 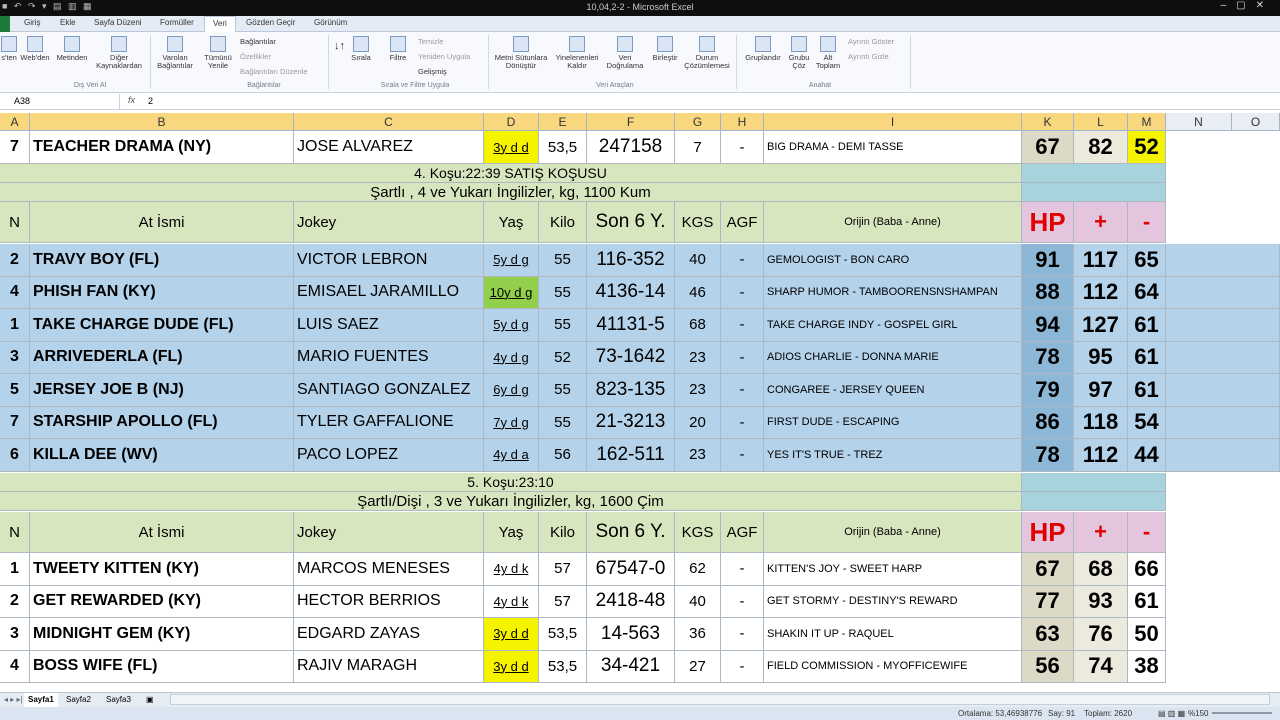 I want to click on race-title: 4. Koşu:22:39 SATIŞ KOŞUSU, so click(x=511, y=173).